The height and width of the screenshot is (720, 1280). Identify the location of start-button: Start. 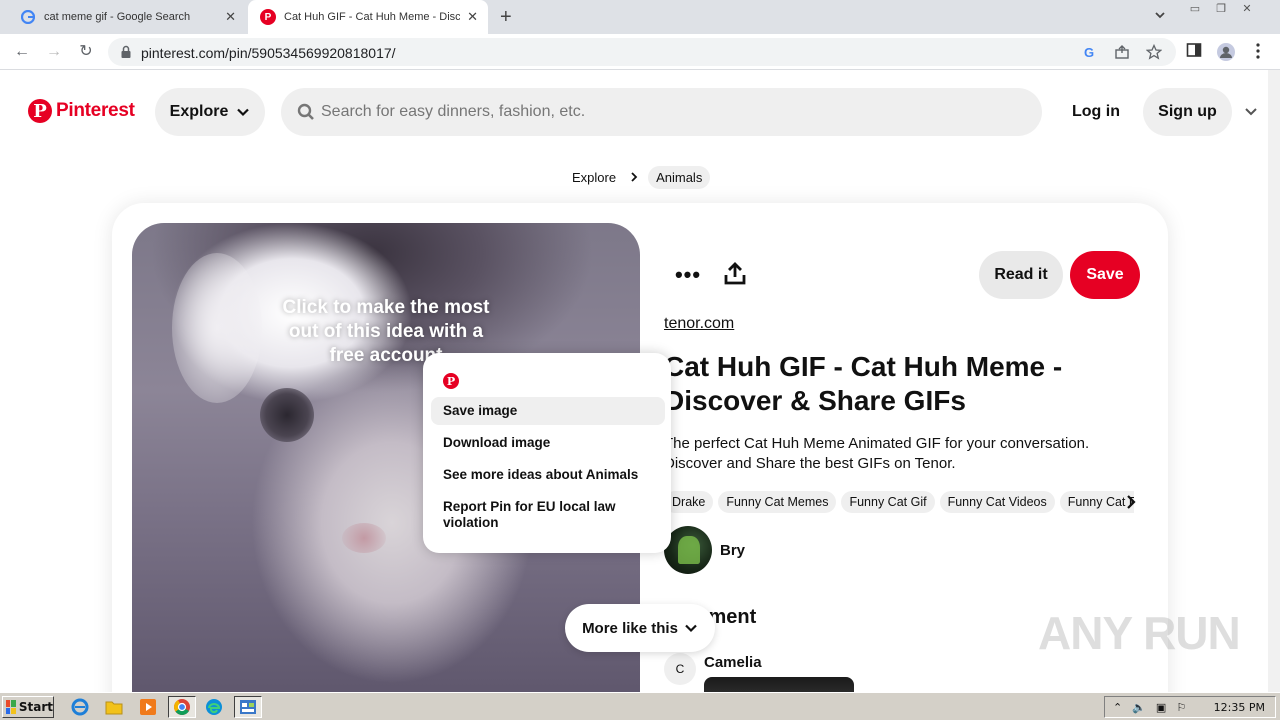
(28, 707).